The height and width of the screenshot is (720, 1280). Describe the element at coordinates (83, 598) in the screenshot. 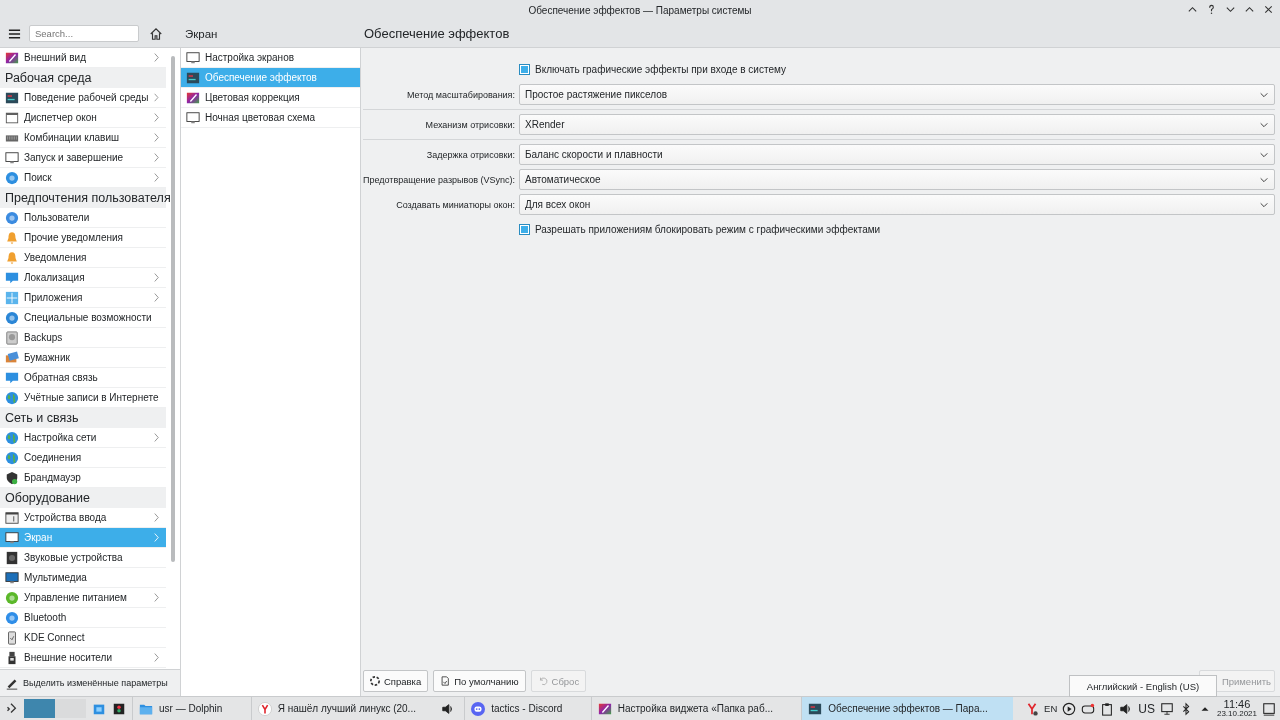

I see `sidebar-item: Управление питанием` at that location.